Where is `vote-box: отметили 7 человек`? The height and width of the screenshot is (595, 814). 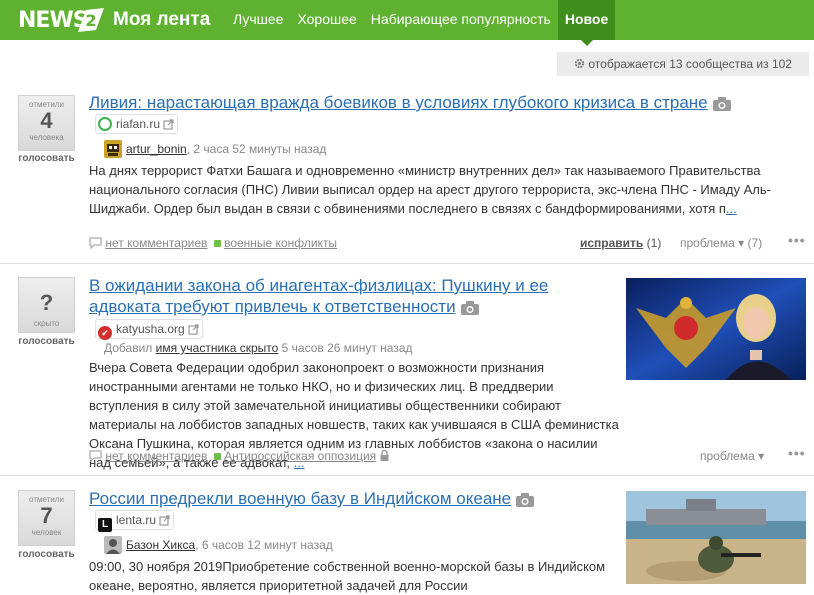
vote-box: отметили 7 человек is located at coordinates (46, 518).